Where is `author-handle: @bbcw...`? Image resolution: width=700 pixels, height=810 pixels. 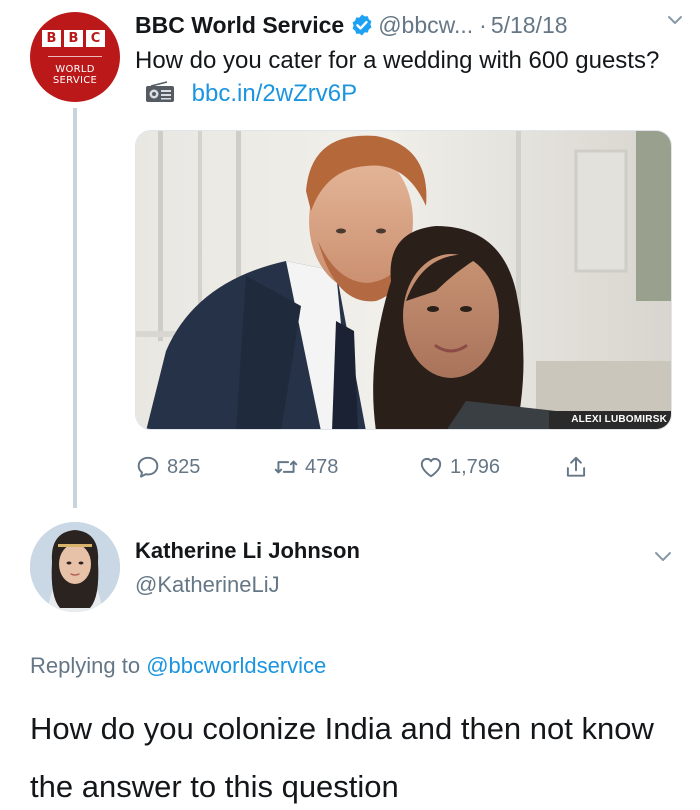 author-handle: @bbcw... is located at coordinates (425, 25).